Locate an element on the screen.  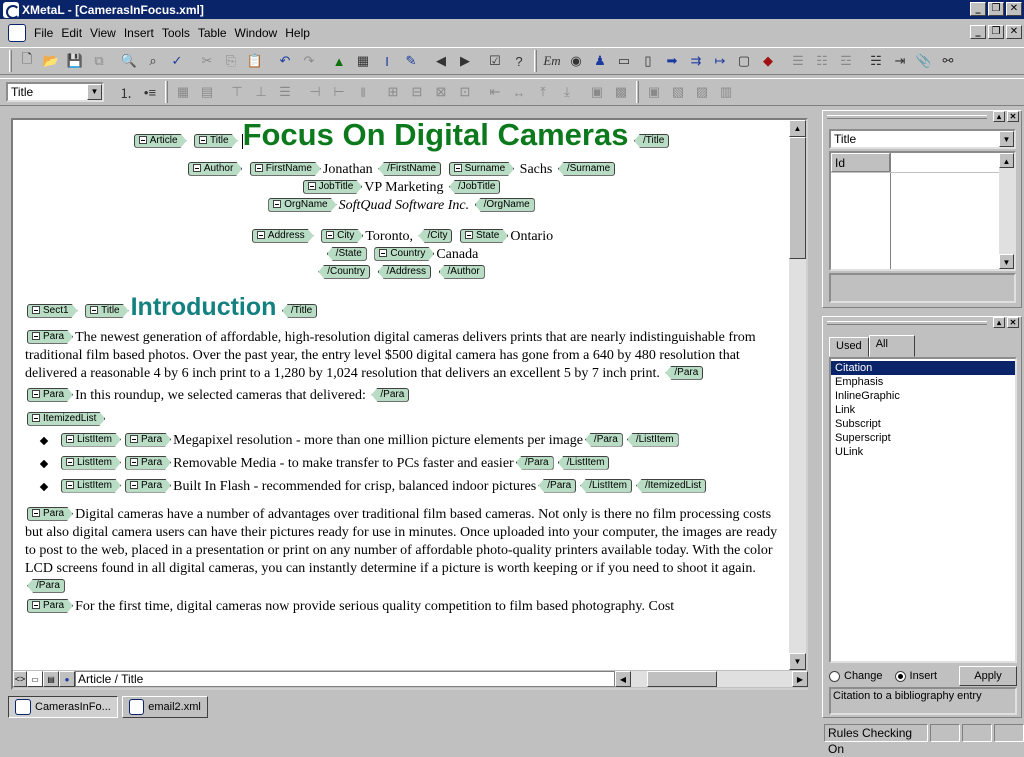
author-orgname: SoftQuad Software Inc. is located at coordinates (404, 205).